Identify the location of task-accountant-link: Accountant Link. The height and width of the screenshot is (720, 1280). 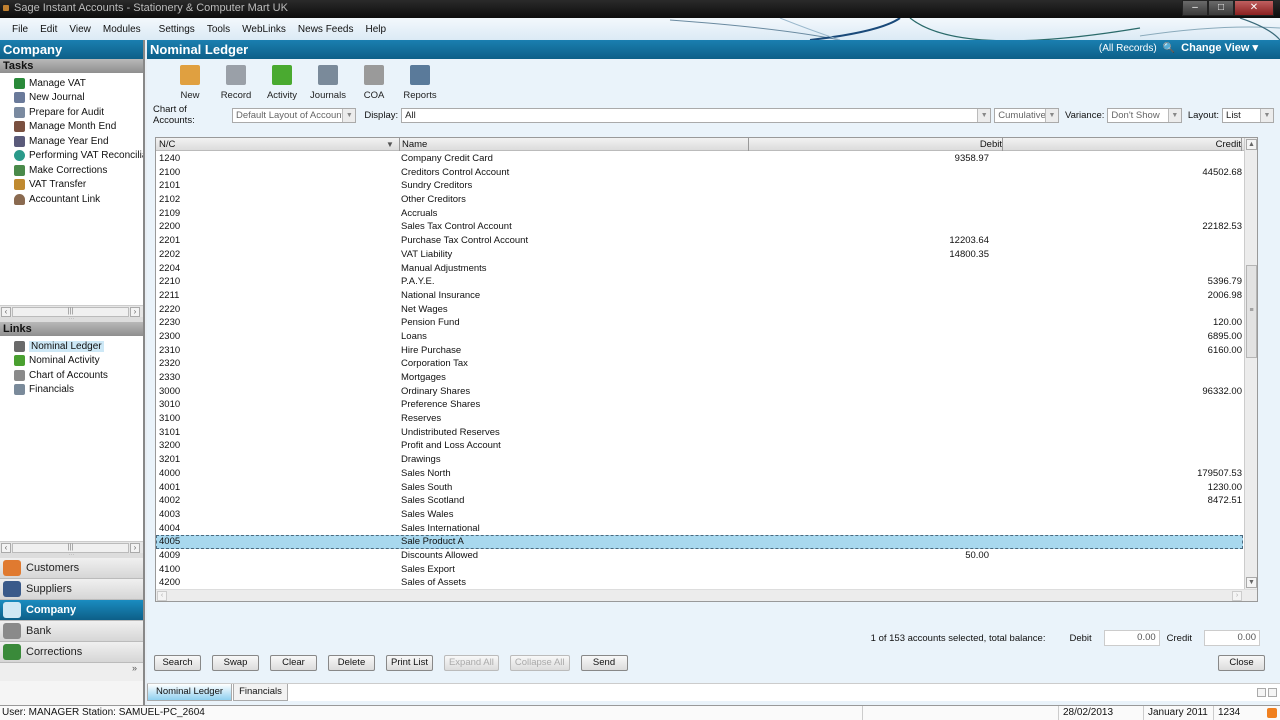
(71, 199).